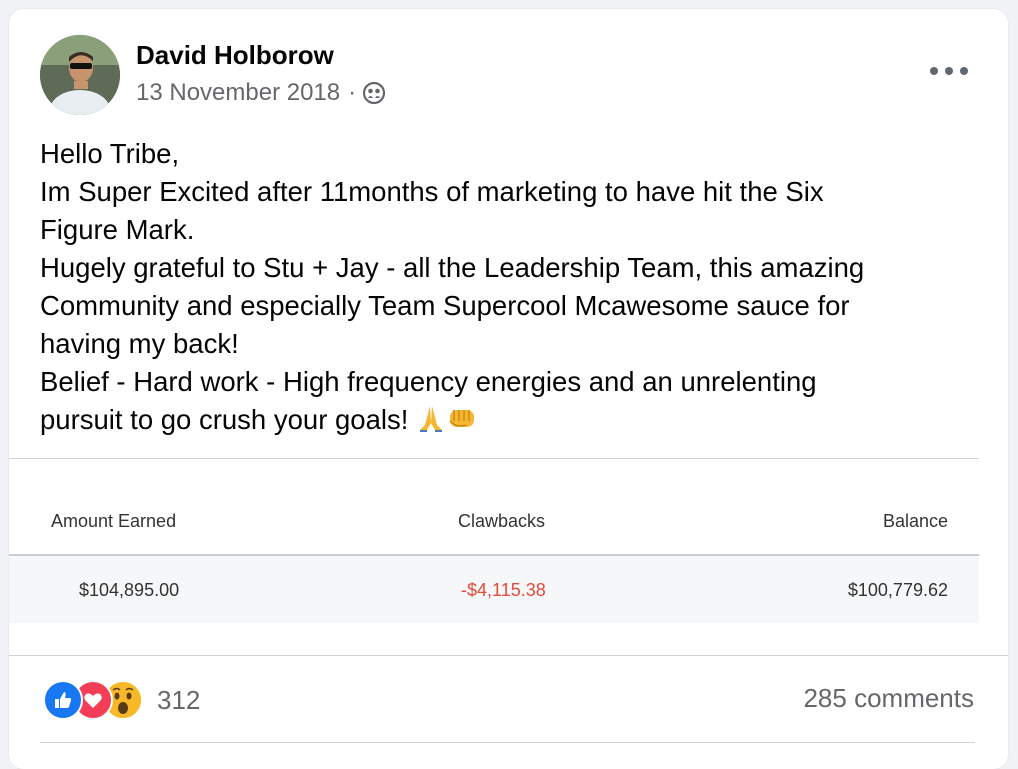  I want to click on post-text-line-last: pursuit to go crush your goals!, so click(515, 422).